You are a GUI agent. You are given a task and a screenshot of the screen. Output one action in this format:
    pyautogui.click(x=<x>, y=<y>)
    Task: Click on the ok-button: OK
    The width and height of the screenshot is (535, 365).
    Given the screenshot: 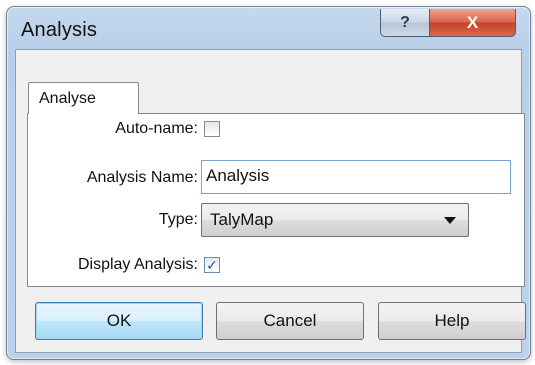 What is the action you would take?
    pyautogui.click(x=119, y=321)
    